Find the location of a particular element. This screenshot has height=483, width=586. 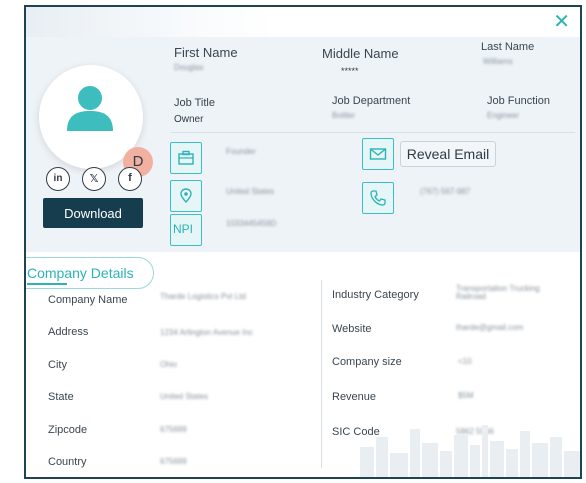

website-value: tharde@gmail.com is located at coordinates (490, 327).